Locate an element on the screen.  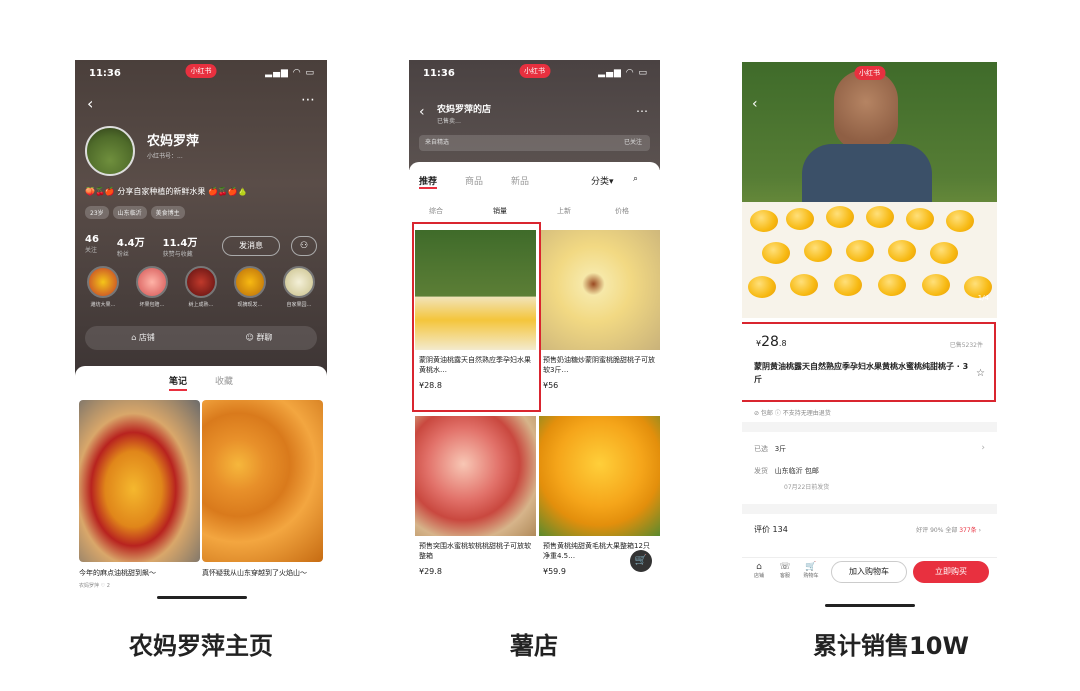
caption-sales: 累计销售10W is located at coordinates (891, 646).